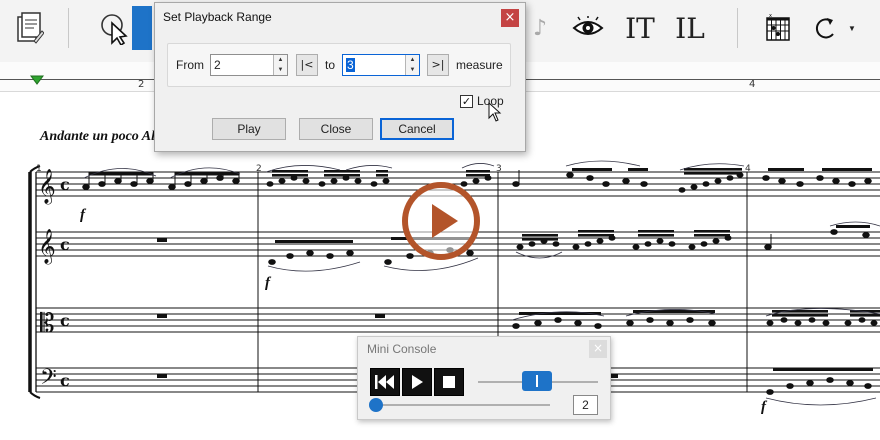  What do you see at coordinates (336, 129) in the screenshot?
I see `close-button: Close` at bounding box center [336, 129].